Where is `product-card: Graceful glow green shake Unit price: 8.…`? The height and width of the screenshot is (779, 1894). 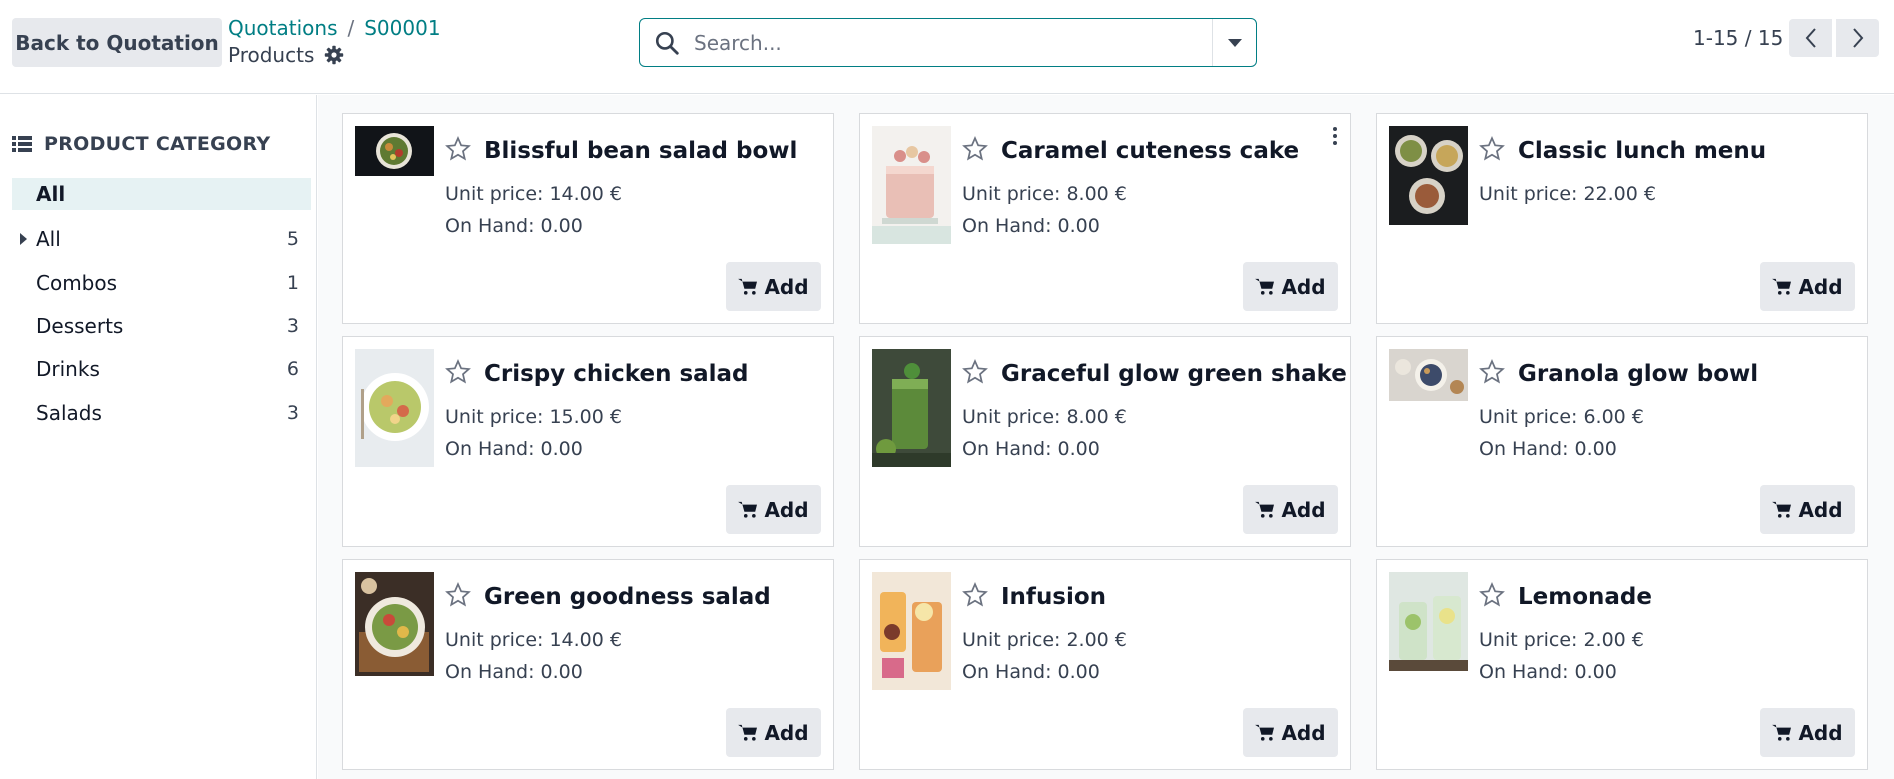
product-card: Graceful glow green shake Unit price: 8.… is located at coordinates (1105, 441).